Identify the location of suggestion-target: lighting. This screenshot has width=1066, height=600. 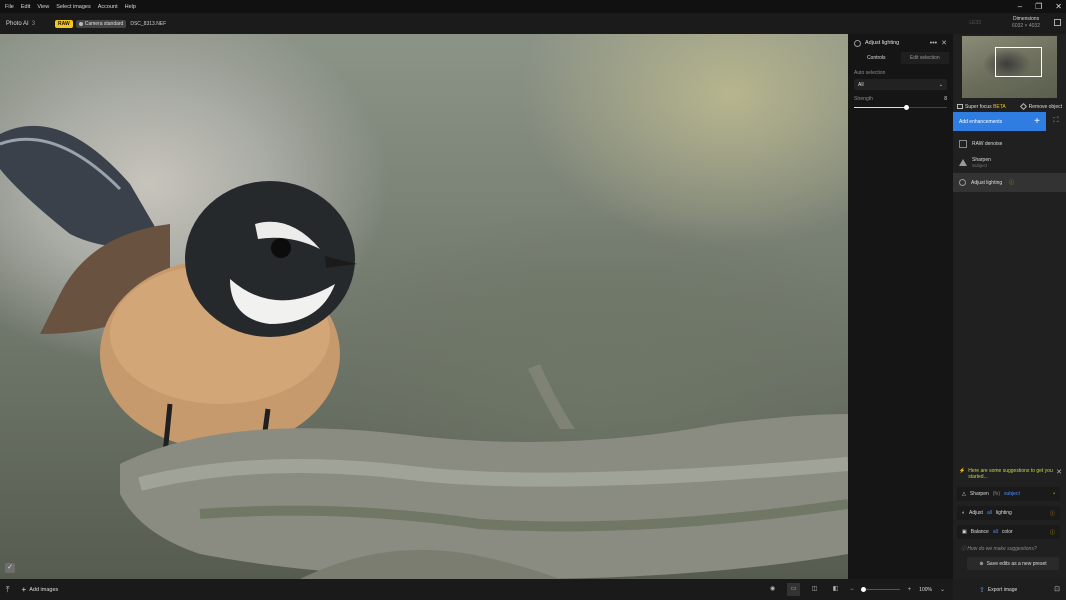
(1003, 513).